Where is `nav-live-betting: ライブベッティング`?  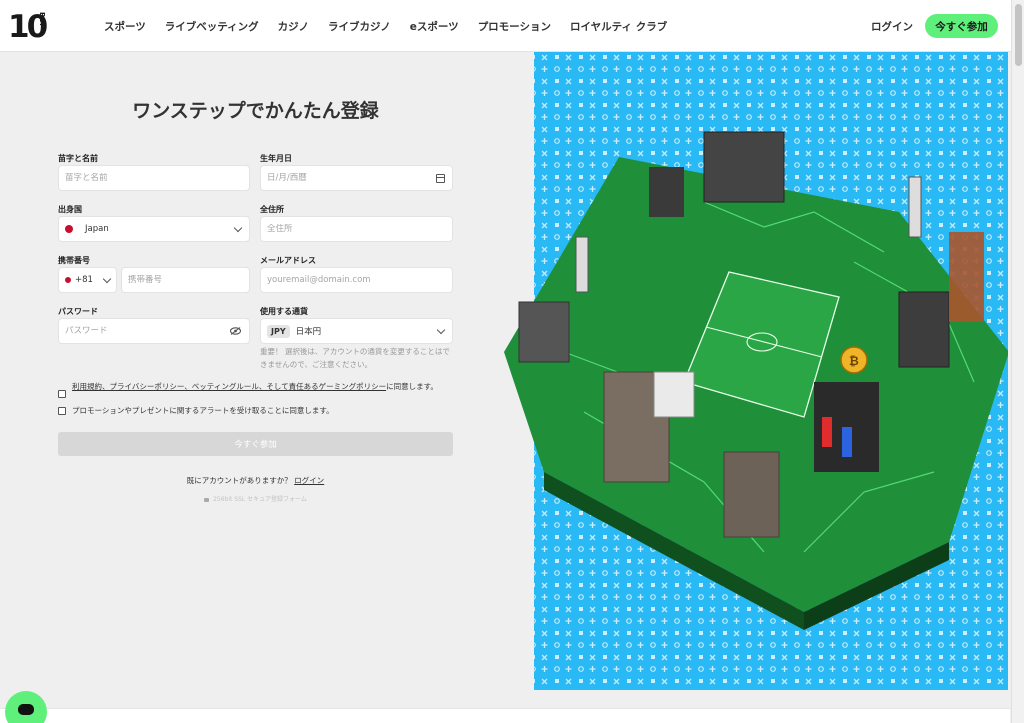 nav-live-betting: ライブベッティング is located at coordinates (212, 26).